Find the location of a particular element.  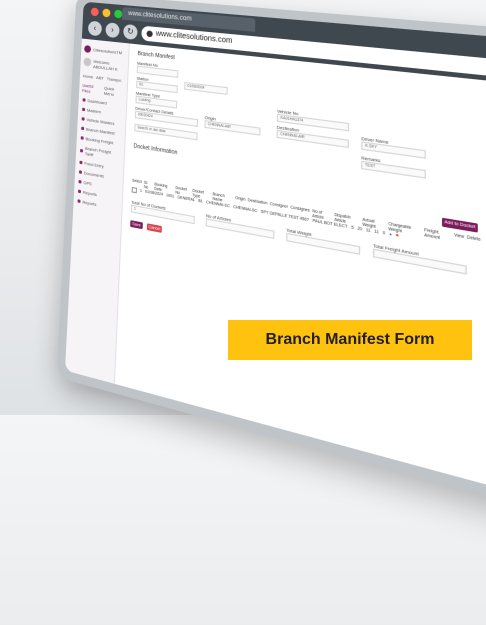

url-text: www.clitesolutions.com is located at coordinates (194, 38).